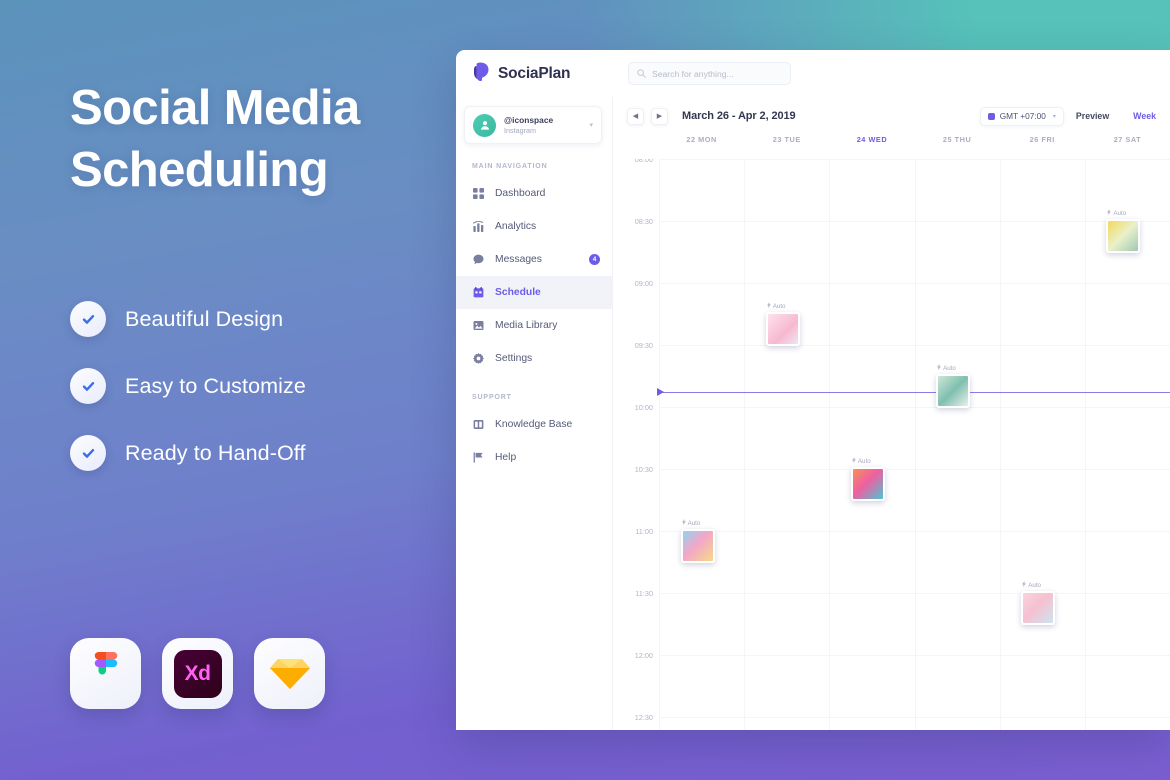 This screenshot has width=1170, height=780. What do you see at coordinates (204, 318) in the screenshot?
I see `feature-label: Beautiful Design` at bounding box center [204, 318].